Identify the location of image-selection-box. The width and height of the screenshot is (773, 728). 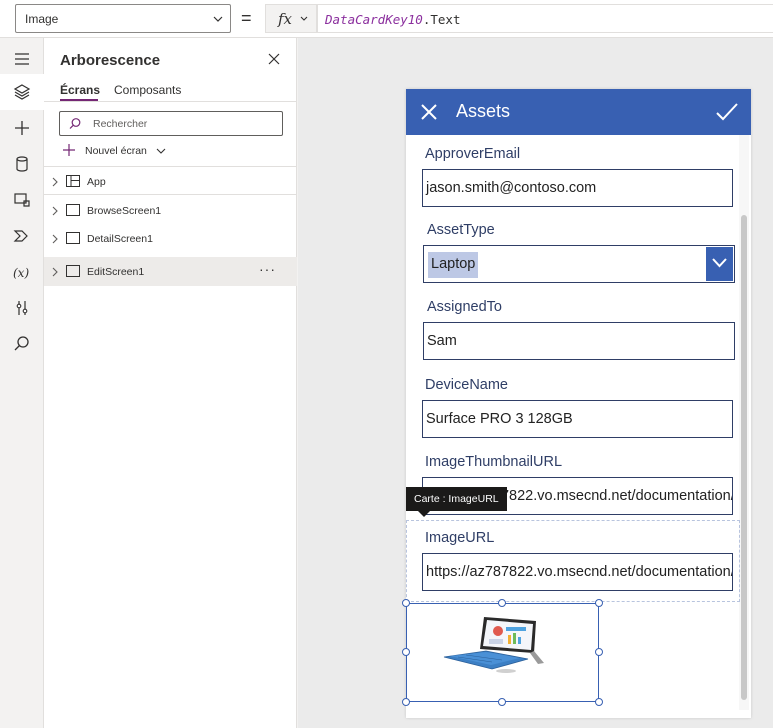
(502, 652).